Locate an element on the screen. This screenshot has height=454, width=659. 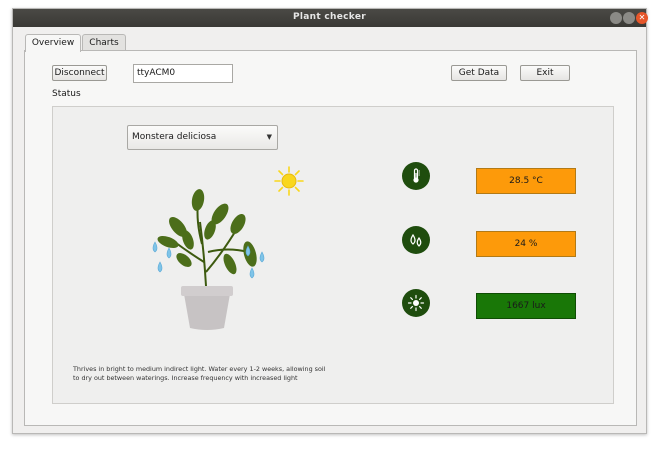
tab-overview: Overview is located at coordinates (53, 43).